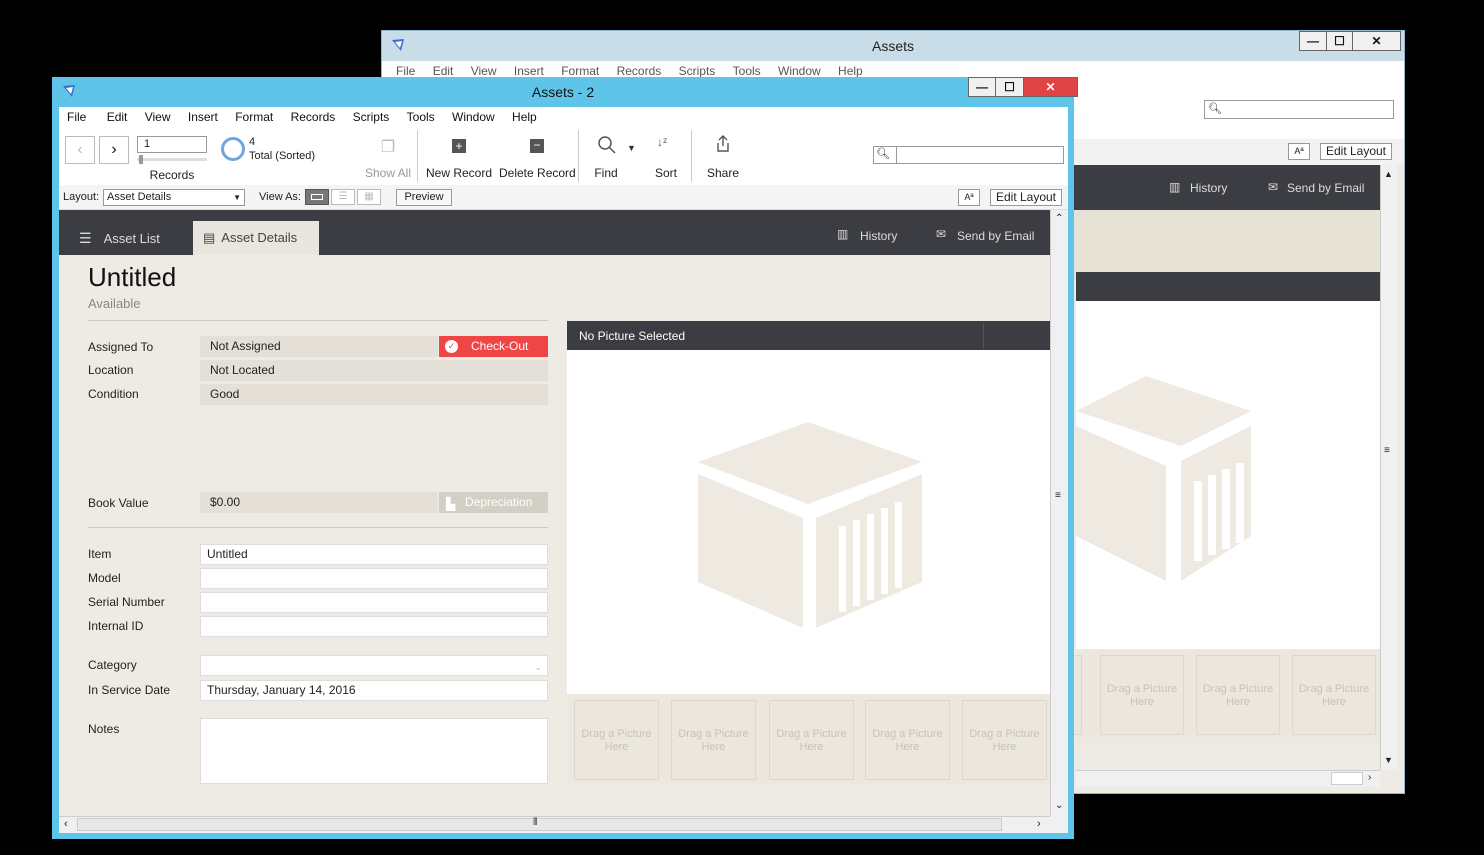 The image size is (1484, 855). I want to click on check-out-button: ✓ Check-Out, so click(493, 346).